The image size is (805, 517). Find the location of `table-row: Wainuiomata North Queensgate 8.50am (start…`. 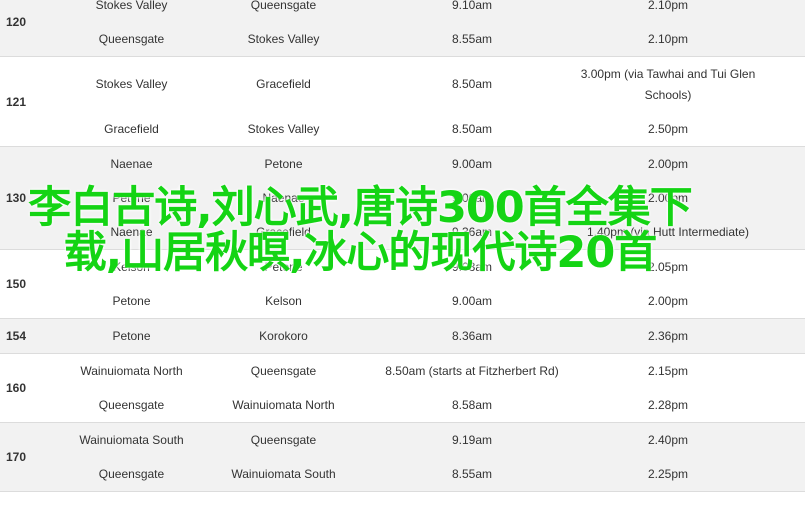

table-row: Wainuiomata North Queensgate 8.50am (start… is located at coordinates (402, 371).